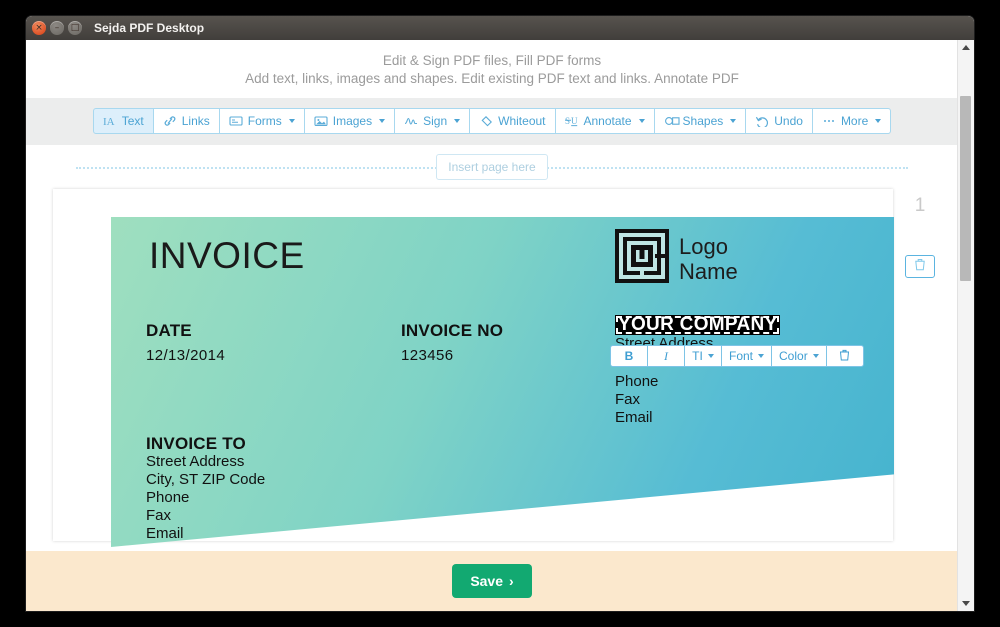 Image resolution: width=1000 pixels, height=627 pixels. I want to click on font-size-button: TI, so click(703, 356).